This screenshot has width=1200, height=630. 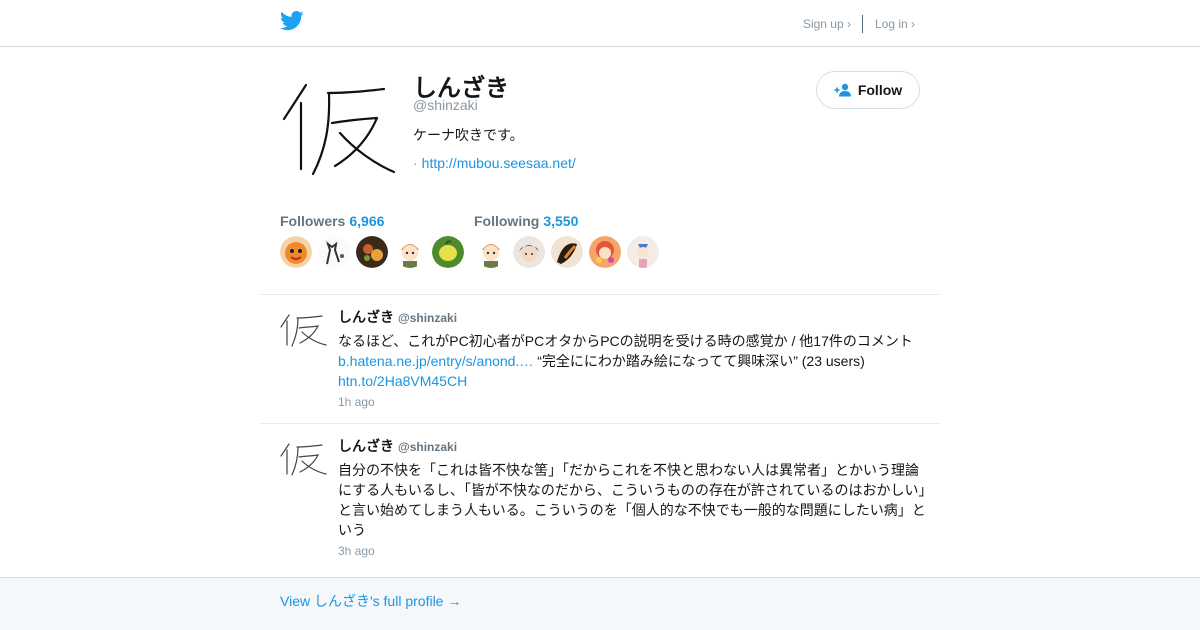 I want to click on tweet-short-link: htn.to/2Ha8VM45CH, so click(x=402, y=381).